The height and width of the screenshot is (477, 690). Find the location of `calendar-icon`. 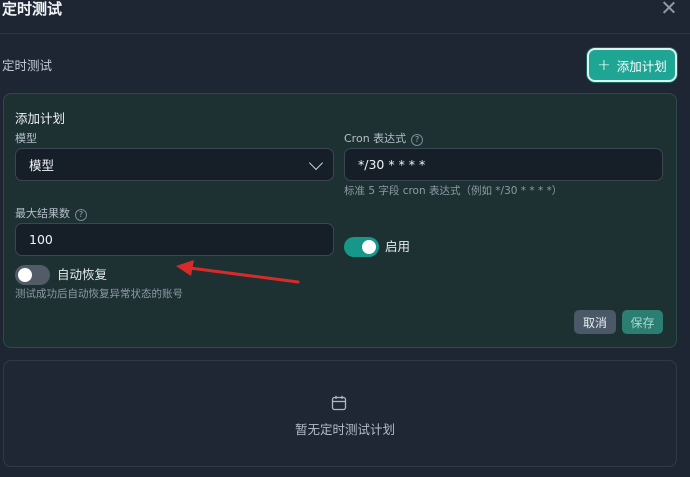

calendar-icon is located at coordinates (339, 403).